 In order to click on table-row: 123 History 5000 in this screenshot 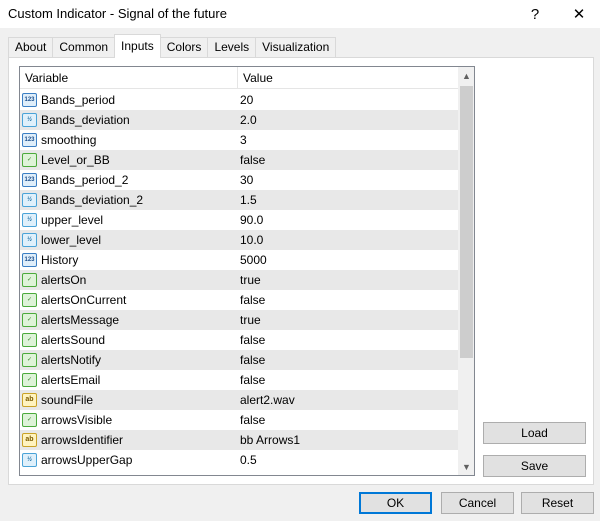, I will do `click(239, 260)`.